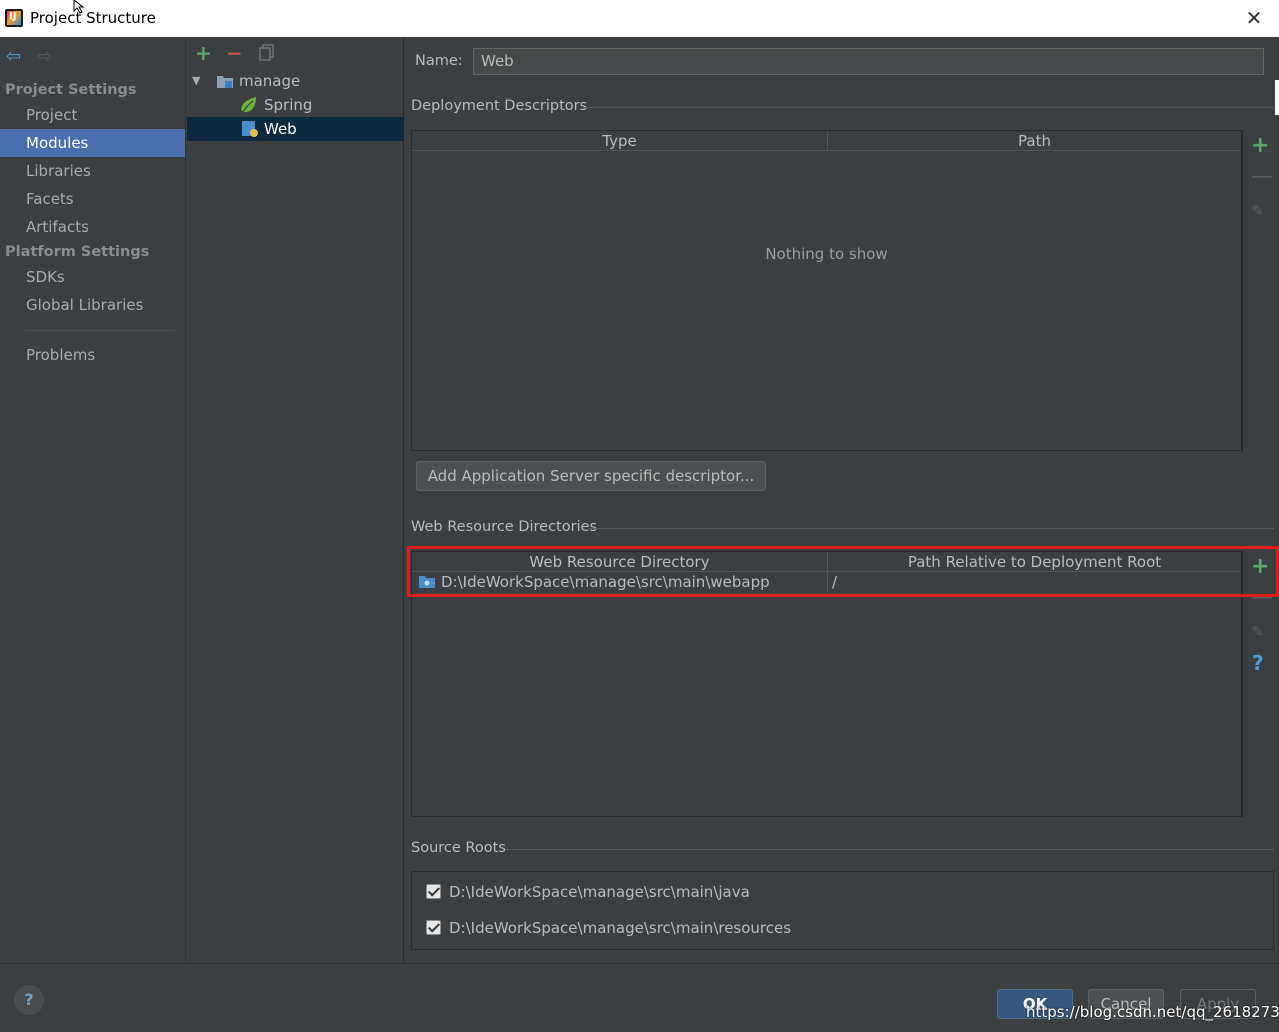 Image resolution: width=1279 pixels, height=1032 pixels. What do you see at coordinates (267, 53) in the screenshot?
I see `copy-module-icon` at bounding box center [267, 53].